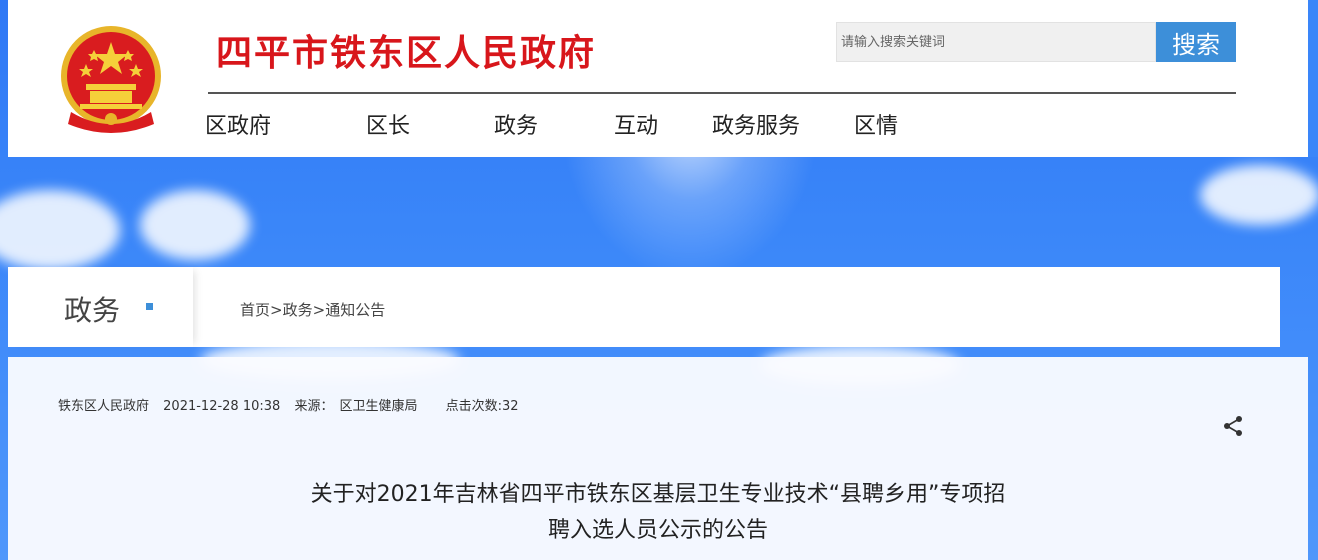 The width and height of the screenshot is (1318, 560). I want to click on nav-item-district-info: 区情, so click(876, 124).